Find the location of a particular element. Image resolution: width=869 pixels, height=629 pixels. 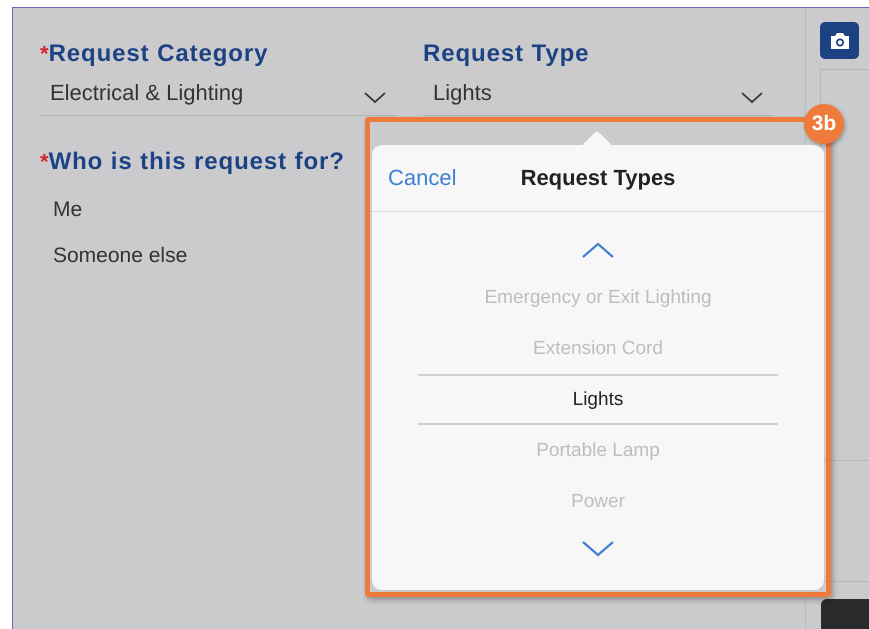

camera-icon is located at coordinates (839, 41).